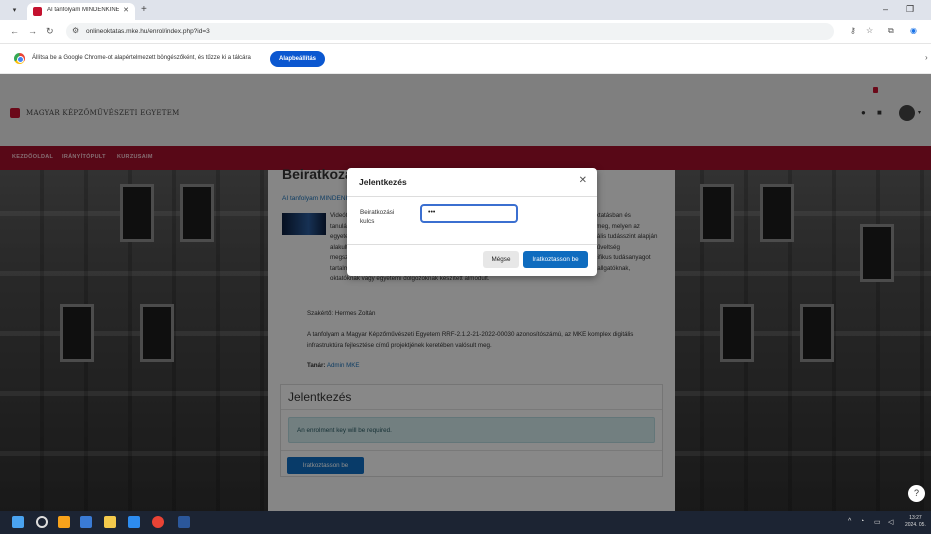  I want to click on taskbar-clock: 13:27 2024. 05., so click(915, 522).